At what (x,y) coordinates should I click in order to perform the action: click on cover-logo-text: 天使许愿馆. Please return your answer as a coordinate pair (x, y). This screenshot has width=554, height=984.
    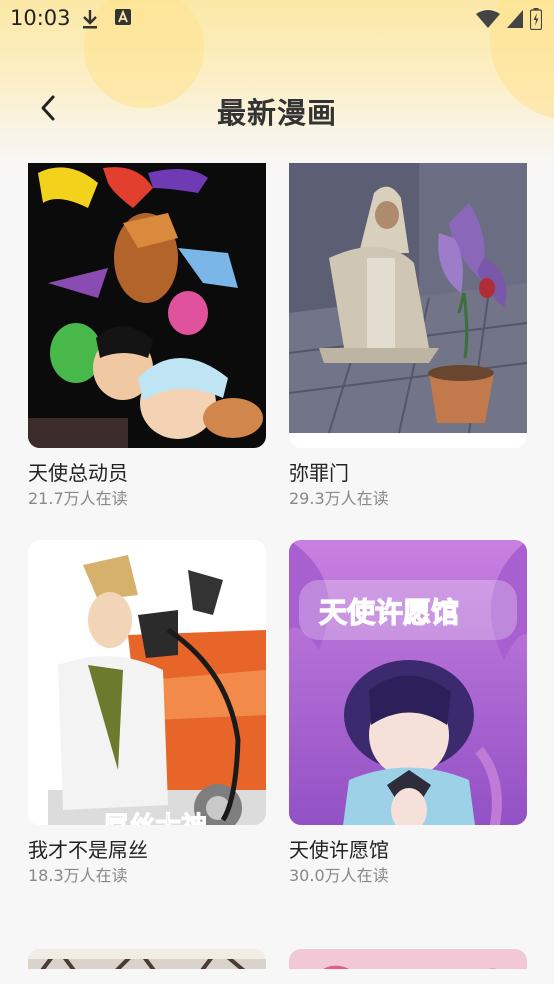
    Looking at the image, I should click on (389, 612).